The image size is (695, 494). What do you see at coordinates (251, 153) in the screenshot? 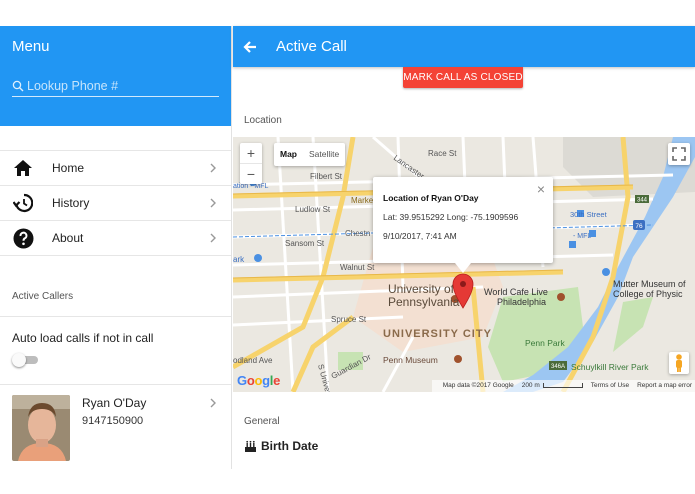
I see `zoom-in-button: +` at bounding box center [251, 153].